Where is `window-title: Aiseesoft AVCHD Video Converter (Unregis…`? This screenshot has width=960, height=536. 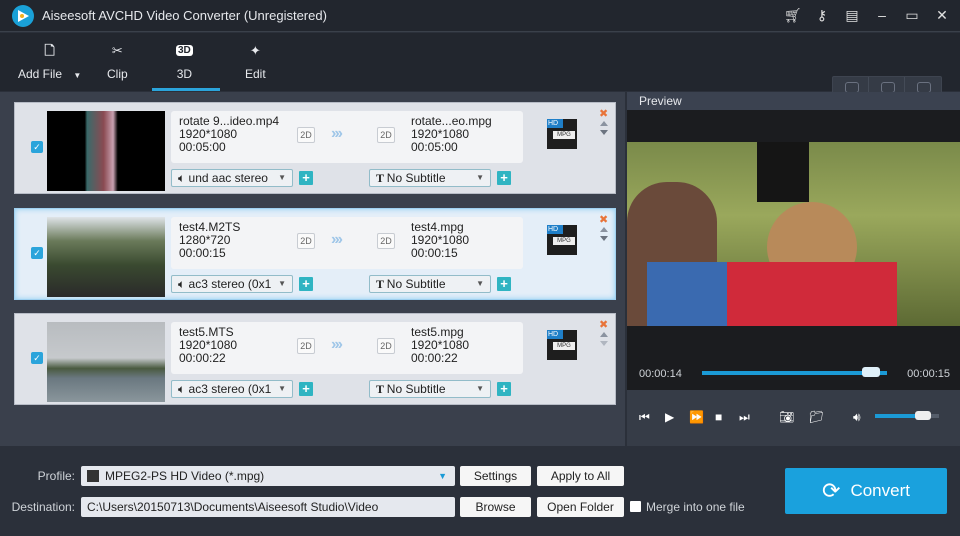 window-title: Aiseesoft AVCHD Video Converter (Unregis… is located at coordinates (184, 15).